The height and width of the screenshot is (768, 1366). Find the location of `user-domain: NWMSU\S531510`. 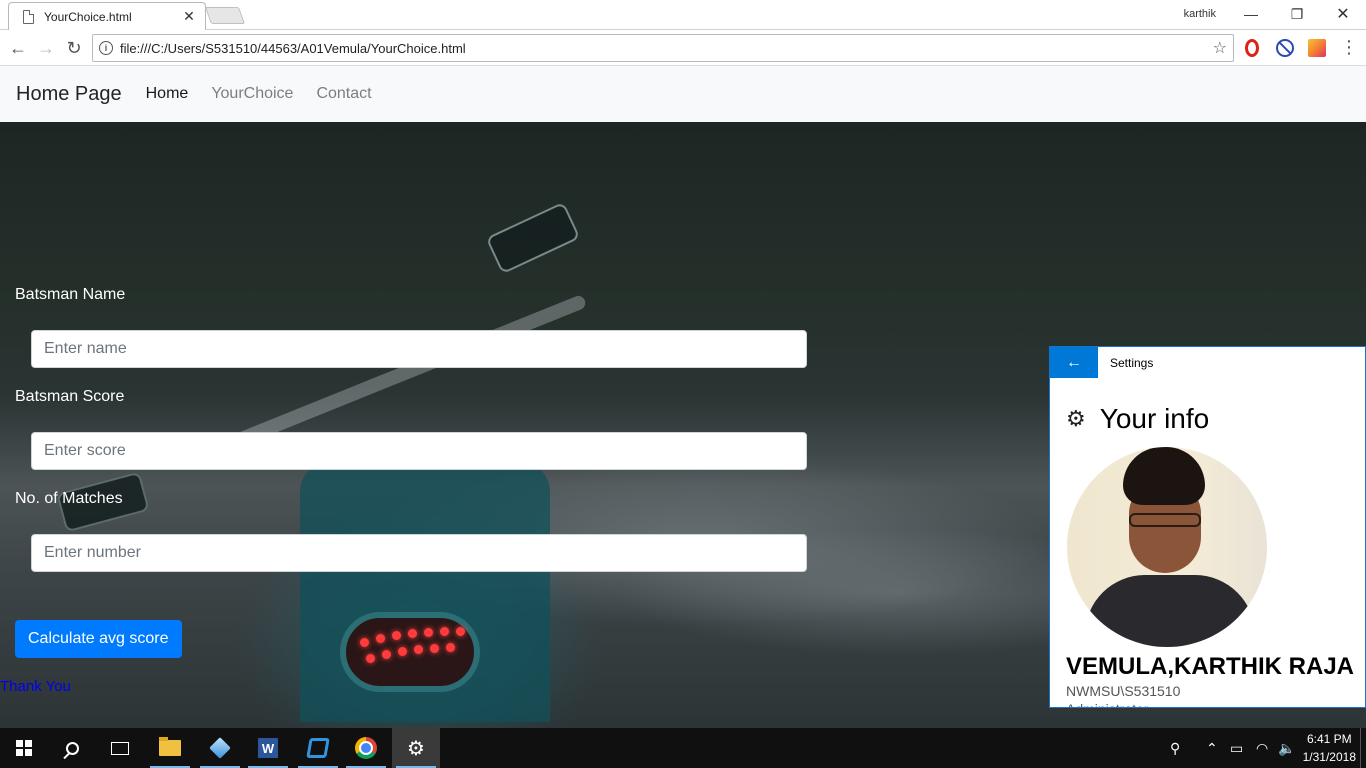

user-domain: NWMSU\S531510 is located at coordinates (1123, 691).